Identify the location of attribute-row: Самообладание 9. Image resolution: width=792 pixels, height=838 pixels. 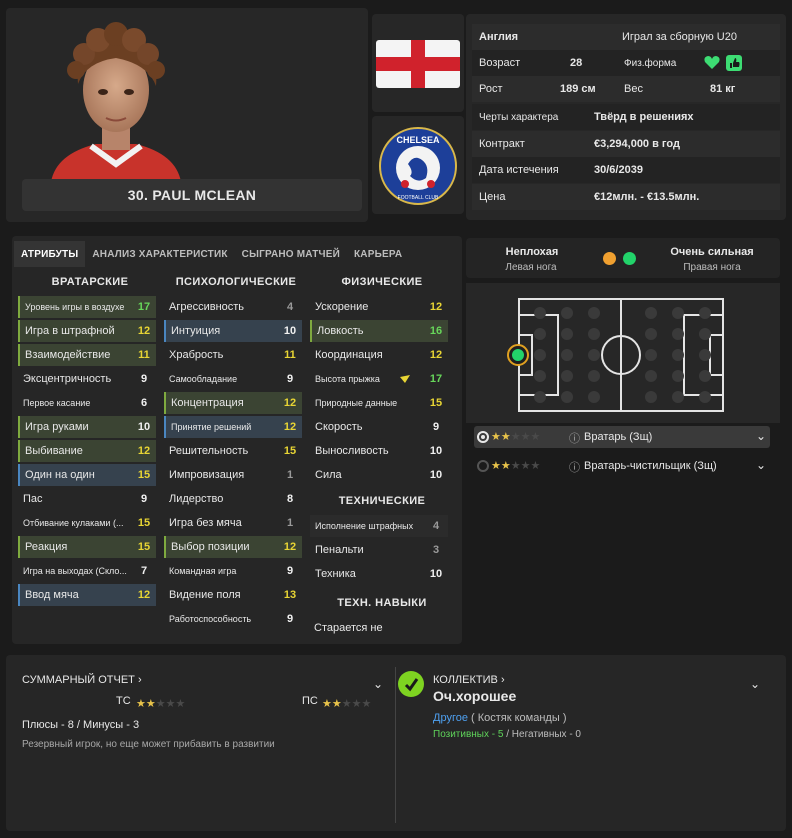
(233, 379).